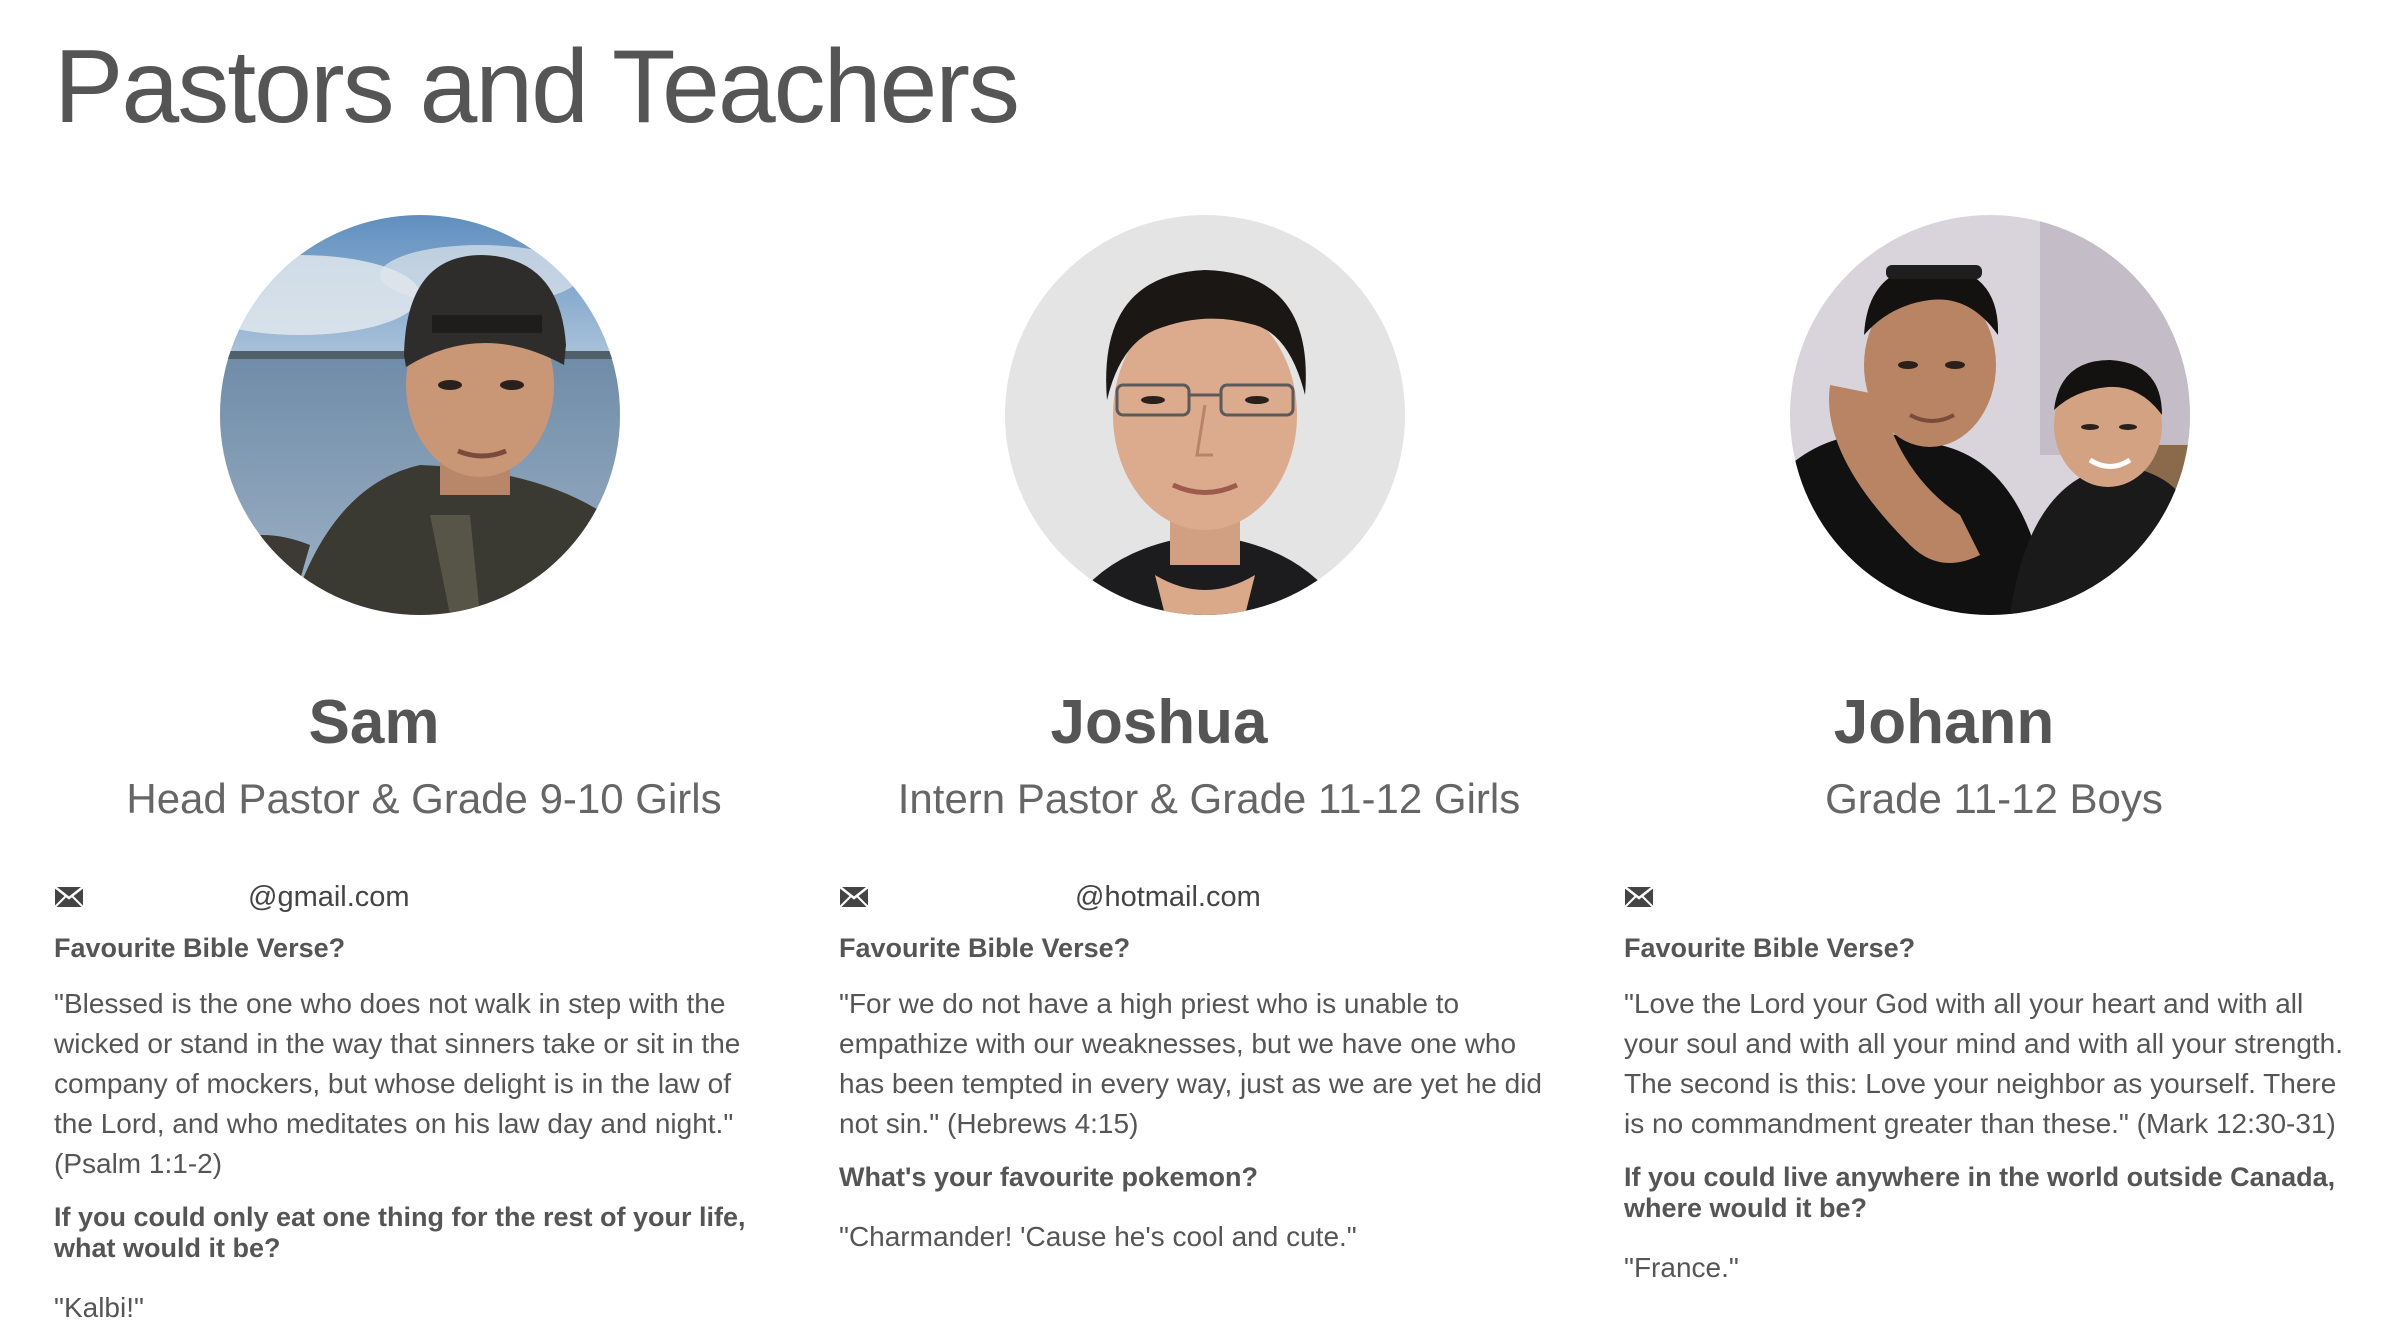 This screenshot has height=1342, width=2382. Describe the element at coordinates (1681, 1267) in the screenshot. I see `answer-extra: "France."` at that location.